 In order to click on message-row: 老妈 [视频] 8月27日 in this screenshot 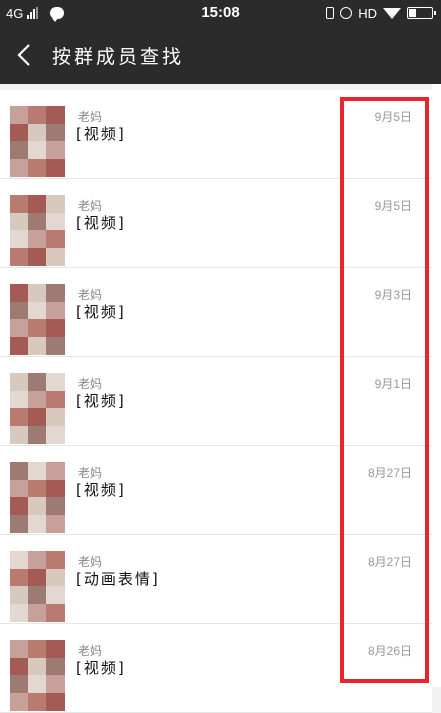, I will do `click(216, 490)`.